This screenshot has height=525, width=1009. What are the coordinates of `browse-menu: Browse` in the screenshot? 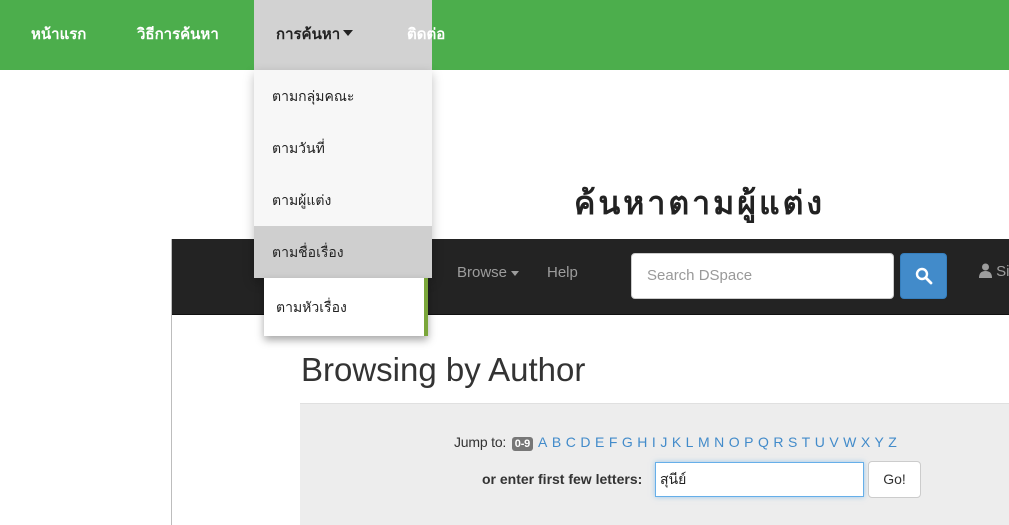 It's located at (488, 272).